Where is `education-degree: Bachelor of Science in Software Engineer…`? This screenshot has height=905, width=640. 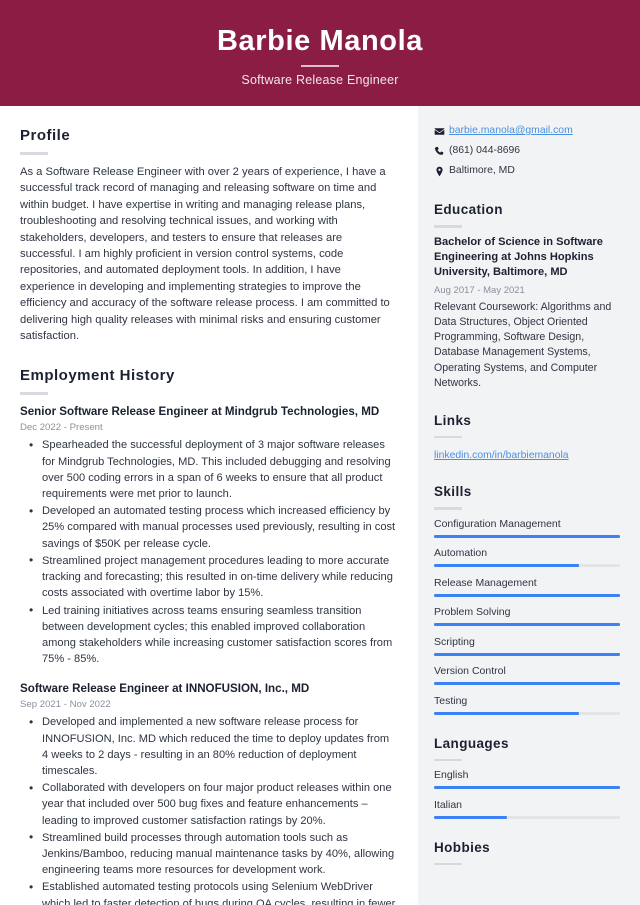
education-degree: Bachelor of Science in Software Engineer… is located at coordinates (518, 257).